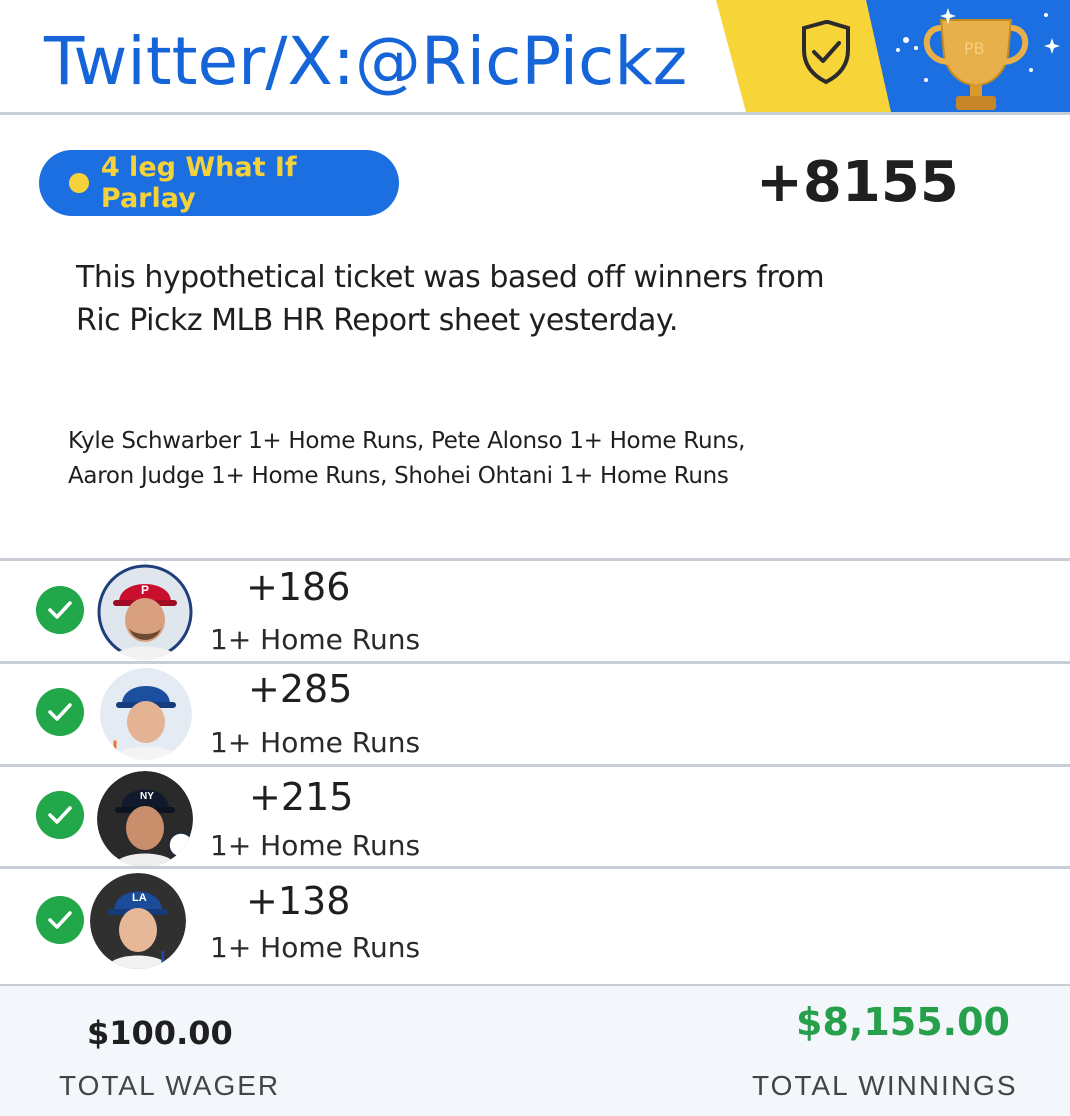  I want to click on leg-row: LA LA +138 1+ Home Runs, so click(535, 919).